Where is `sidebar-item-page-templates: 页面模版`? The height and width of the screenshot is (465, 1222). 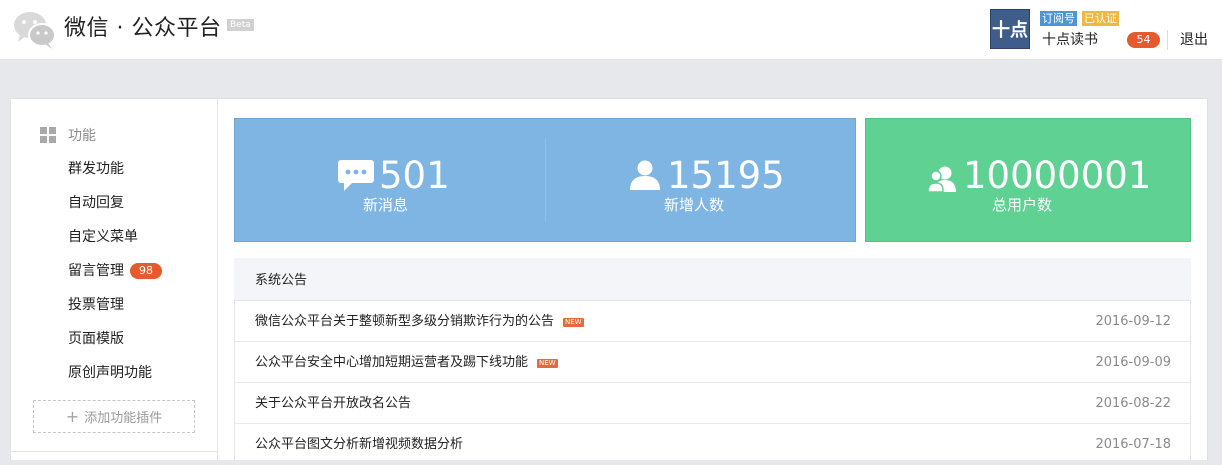 sidebar-item-page-templates: 页面模版 is located at coordinates (96, 339).